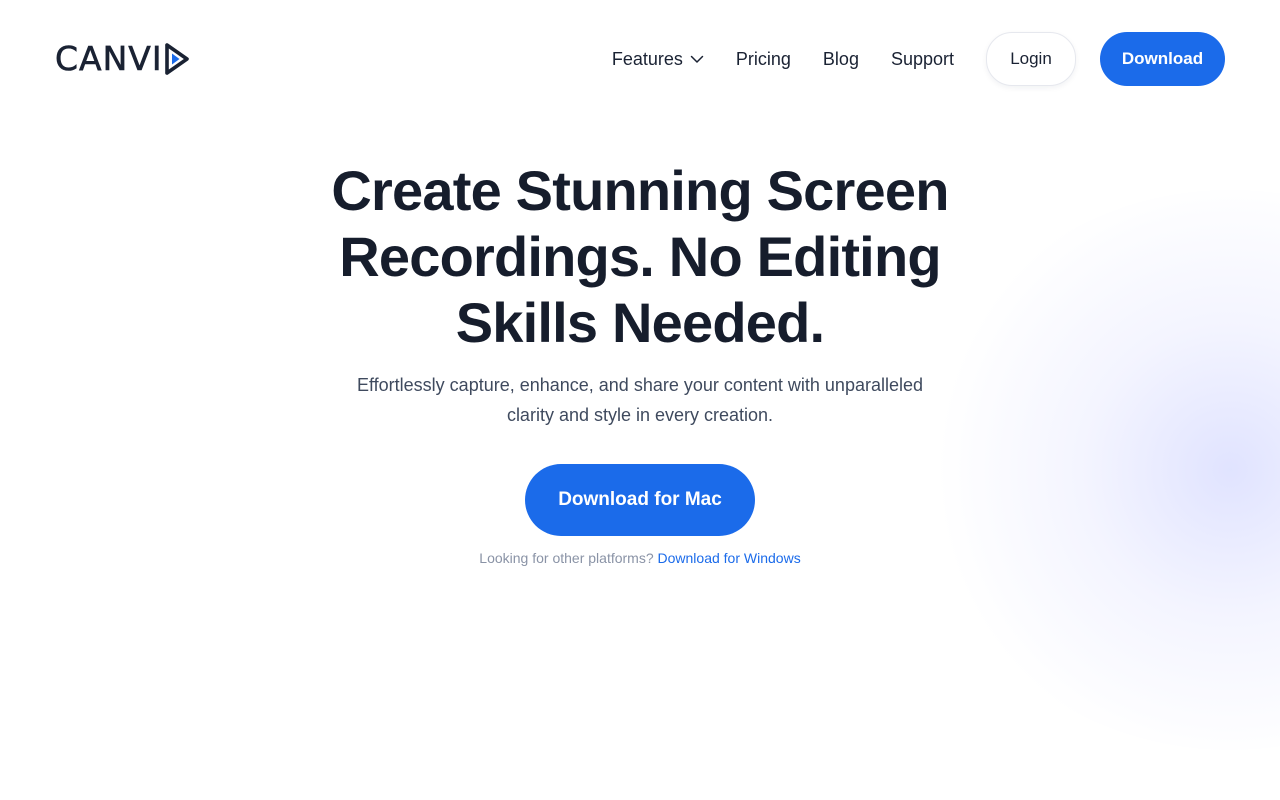 This screenshot has height=800, width=1280. I want to click on header-download-button: Download, so click(1162, 59).